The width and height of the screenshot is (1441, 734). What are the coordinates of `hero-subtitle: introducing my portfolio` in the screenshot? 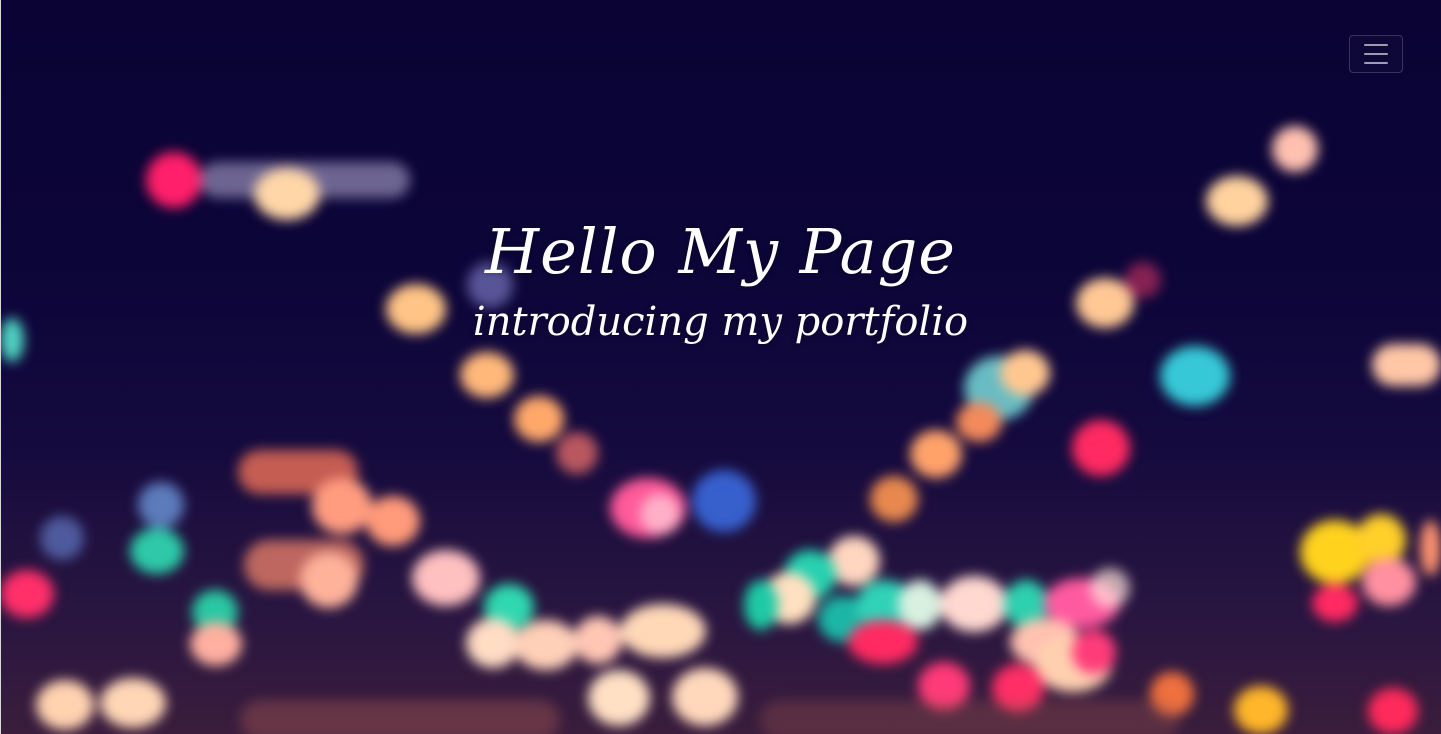 It's located at (720, 322).